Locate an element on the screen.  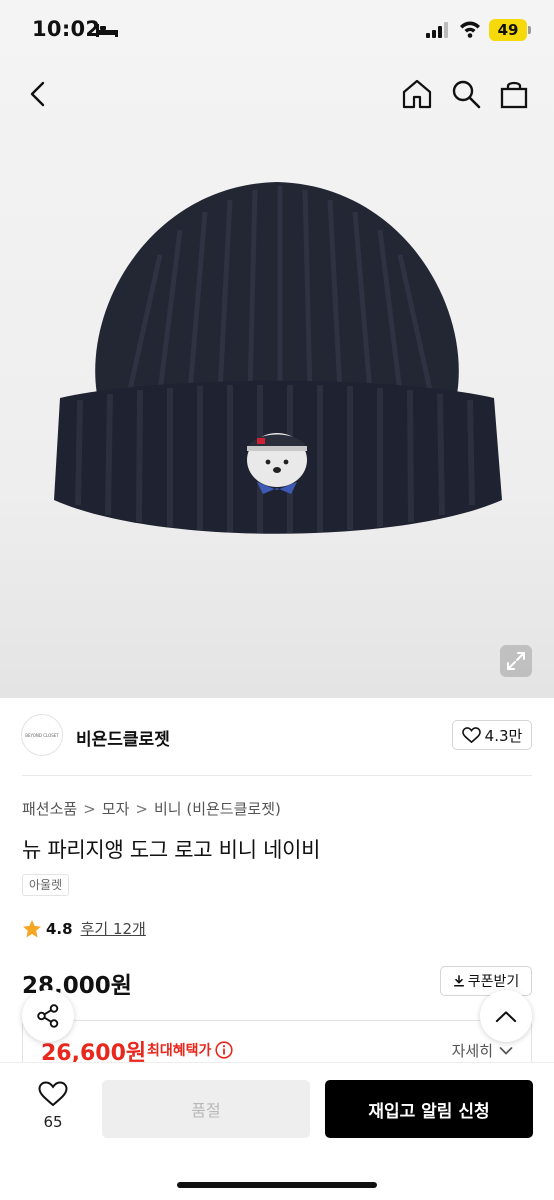
reviews-link: 후기 12개 is located at coordinates (113, 928).